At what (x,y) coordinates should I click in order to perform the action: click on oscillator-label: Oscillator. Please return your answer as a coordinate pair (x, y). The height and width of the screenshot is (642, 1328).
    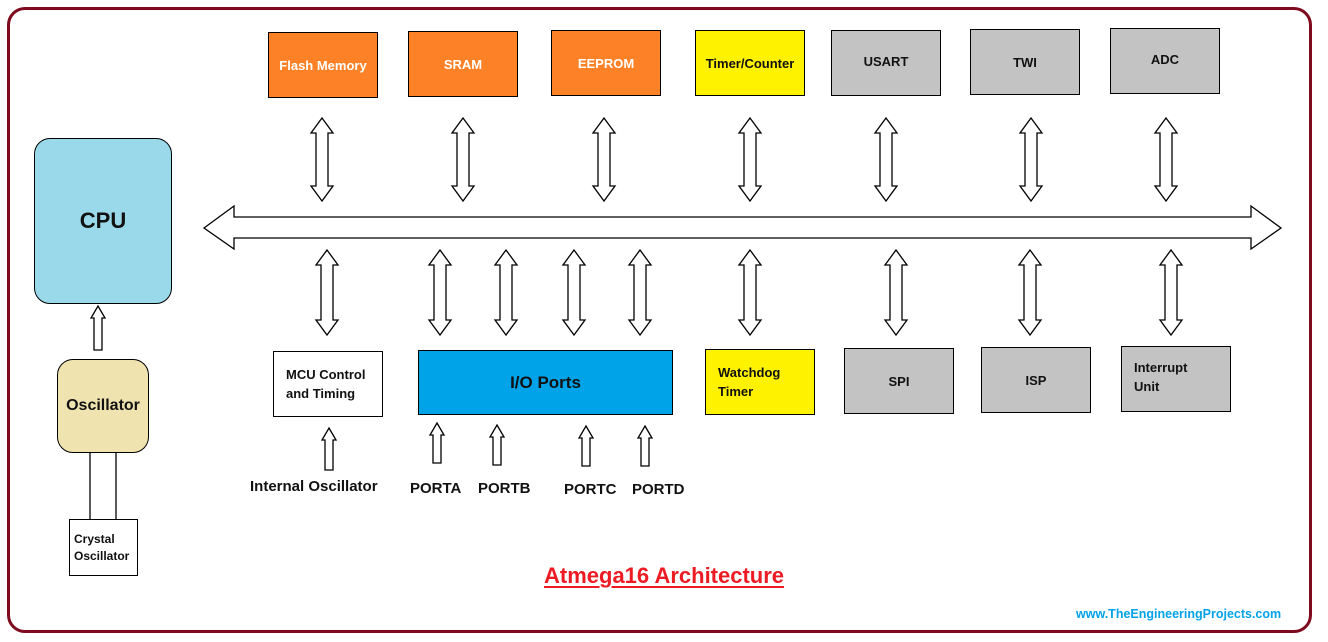
    Looking at the image, I should click on (103, 405).